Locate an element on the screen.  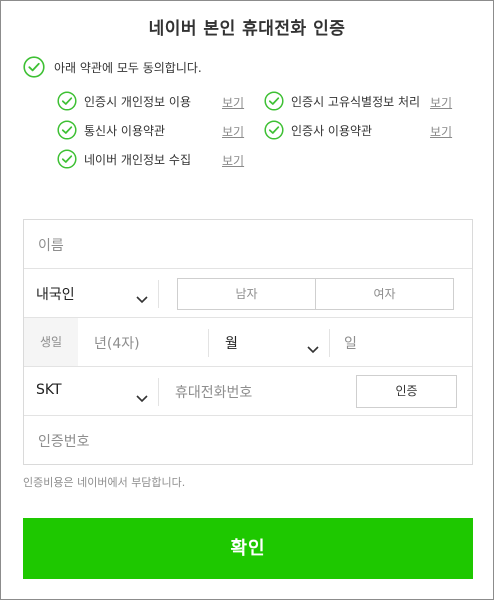
term-label: 인증사 이용약관 is located at coordinates (332, 131).